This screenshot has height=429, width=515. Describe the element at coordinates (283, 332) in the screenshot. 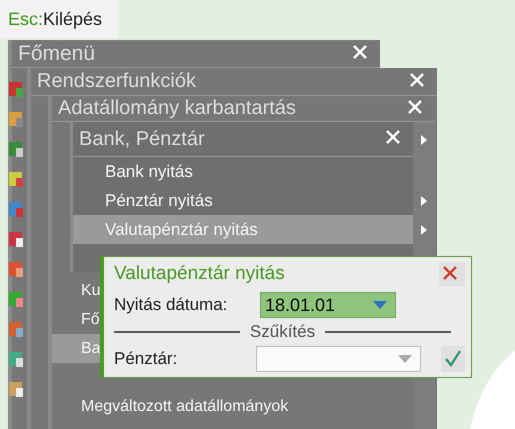

I see `section-label: Szűkítés` at that location.